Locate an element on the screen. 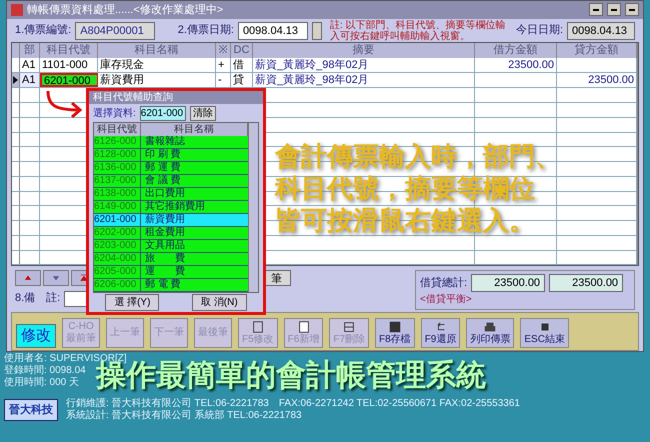  lookup-row: 6204-000 旅 費 is located at coordinates (171, 259).